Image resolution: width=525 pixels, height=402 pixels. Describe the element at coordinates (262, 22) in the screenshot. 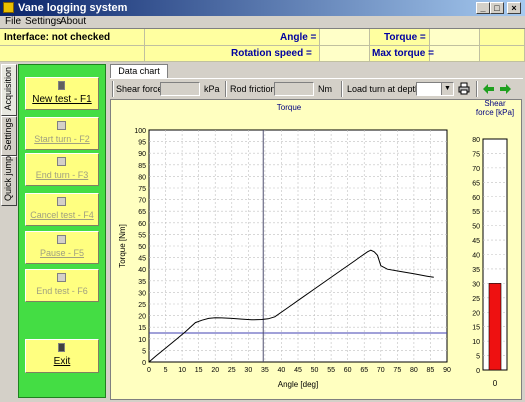

I see `menu-bar: File Settings About` at that location.